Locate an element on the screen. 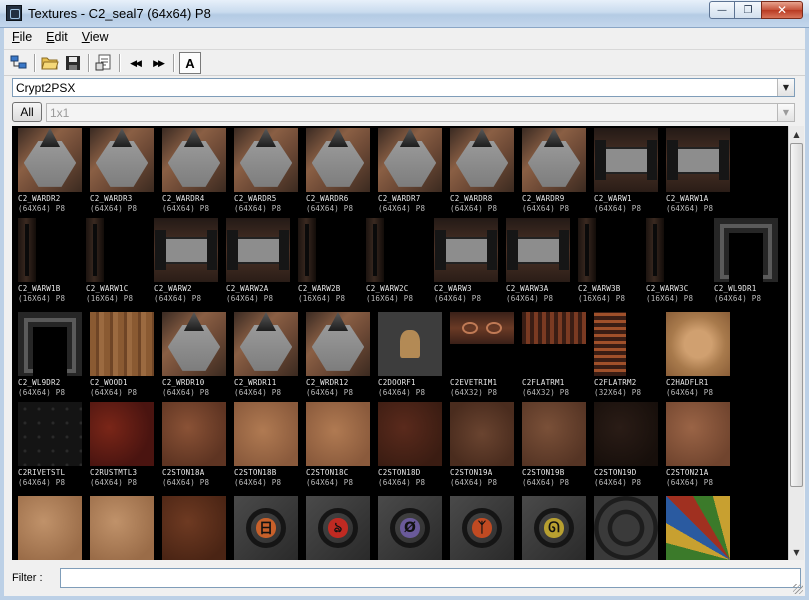 The image size is (809, 600). close-button: ✕ is located at coordinates (782, 10).